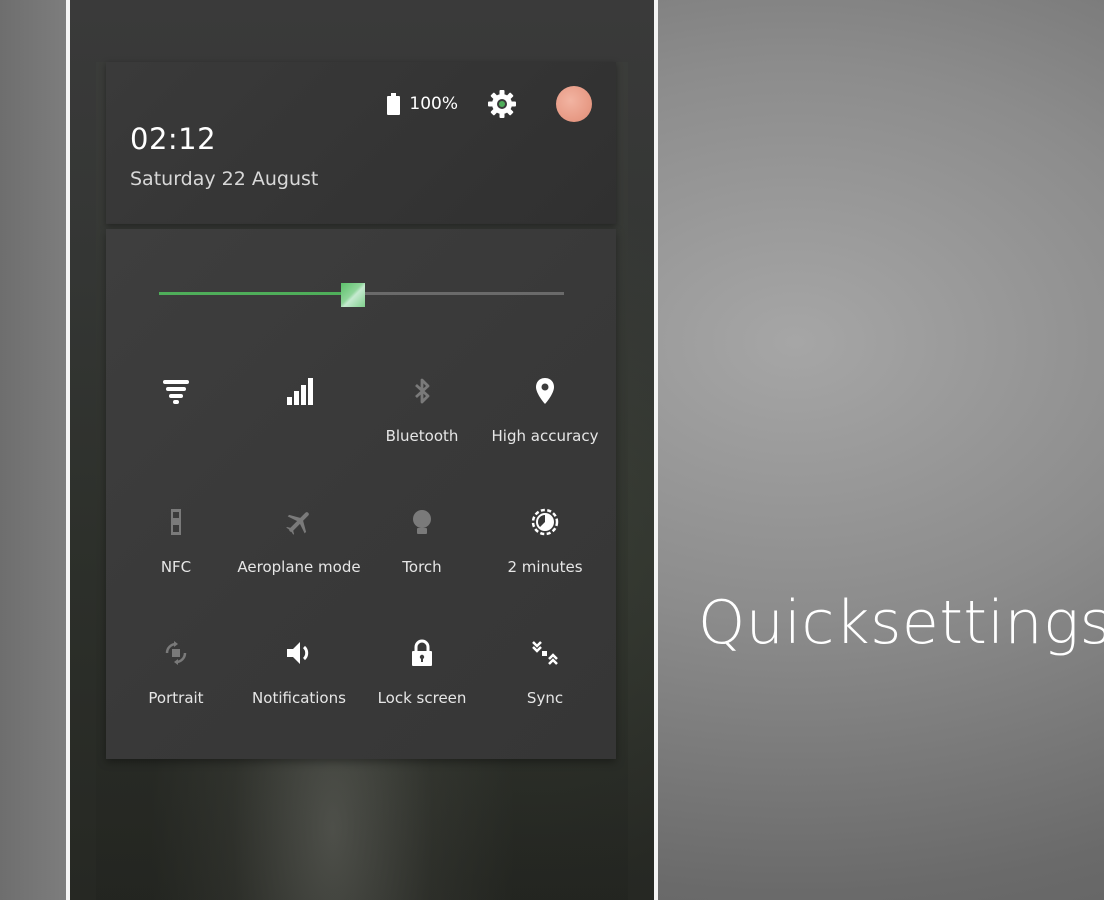 Image resolution: width=1104 pixels, height=900 pixels. What do you see at coordinates (545, 683) in the screenshot?
I see `tile-sync: Sync` at bounding box center [545, 683].